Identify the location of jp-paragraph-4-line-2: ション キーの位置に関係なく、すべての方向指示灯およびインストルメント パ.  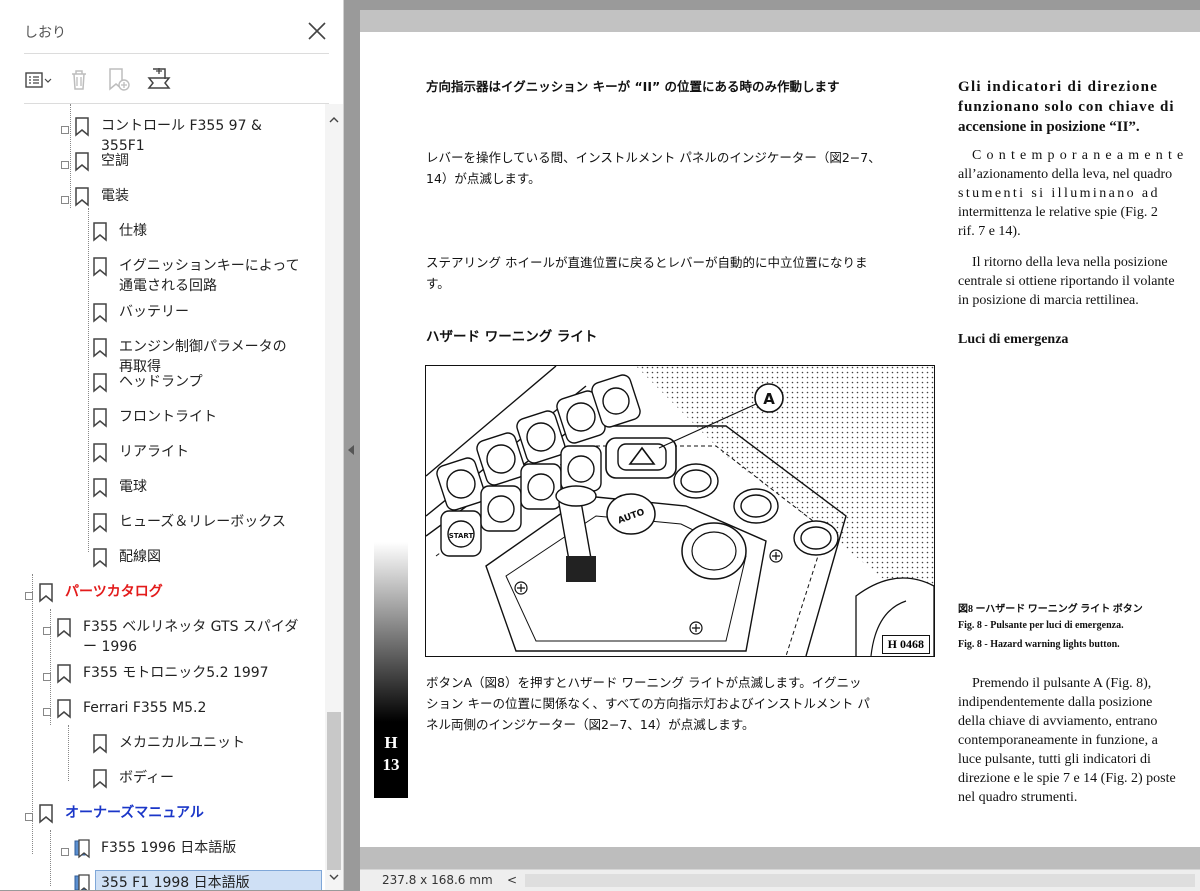
(648, 703).